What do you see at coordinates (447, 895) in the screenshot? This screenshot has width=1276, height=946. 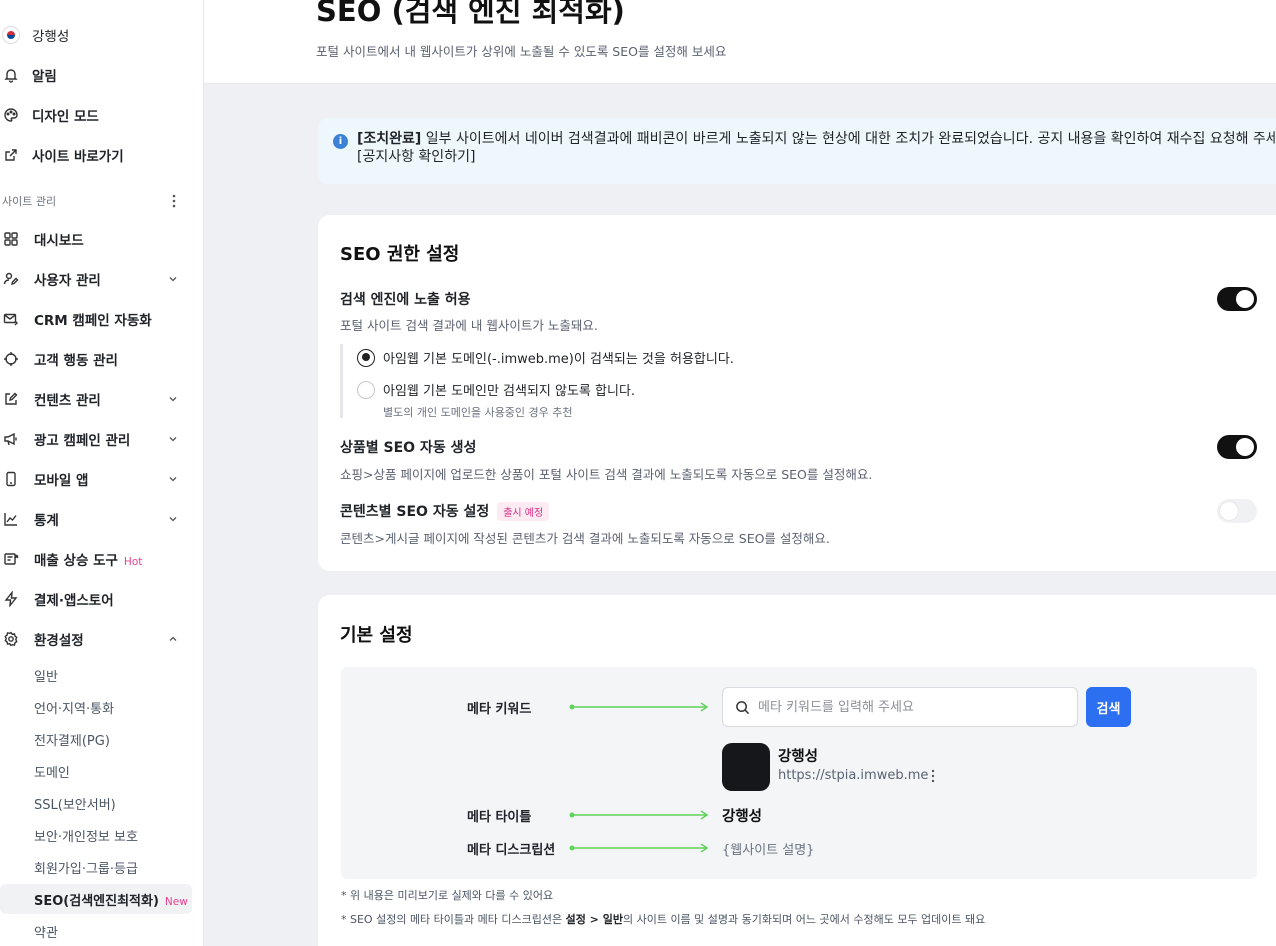 I see `footnote: * 위 내용은 미리보기로 실제와 다를 수 있어요` at bounding box center [447, 895].